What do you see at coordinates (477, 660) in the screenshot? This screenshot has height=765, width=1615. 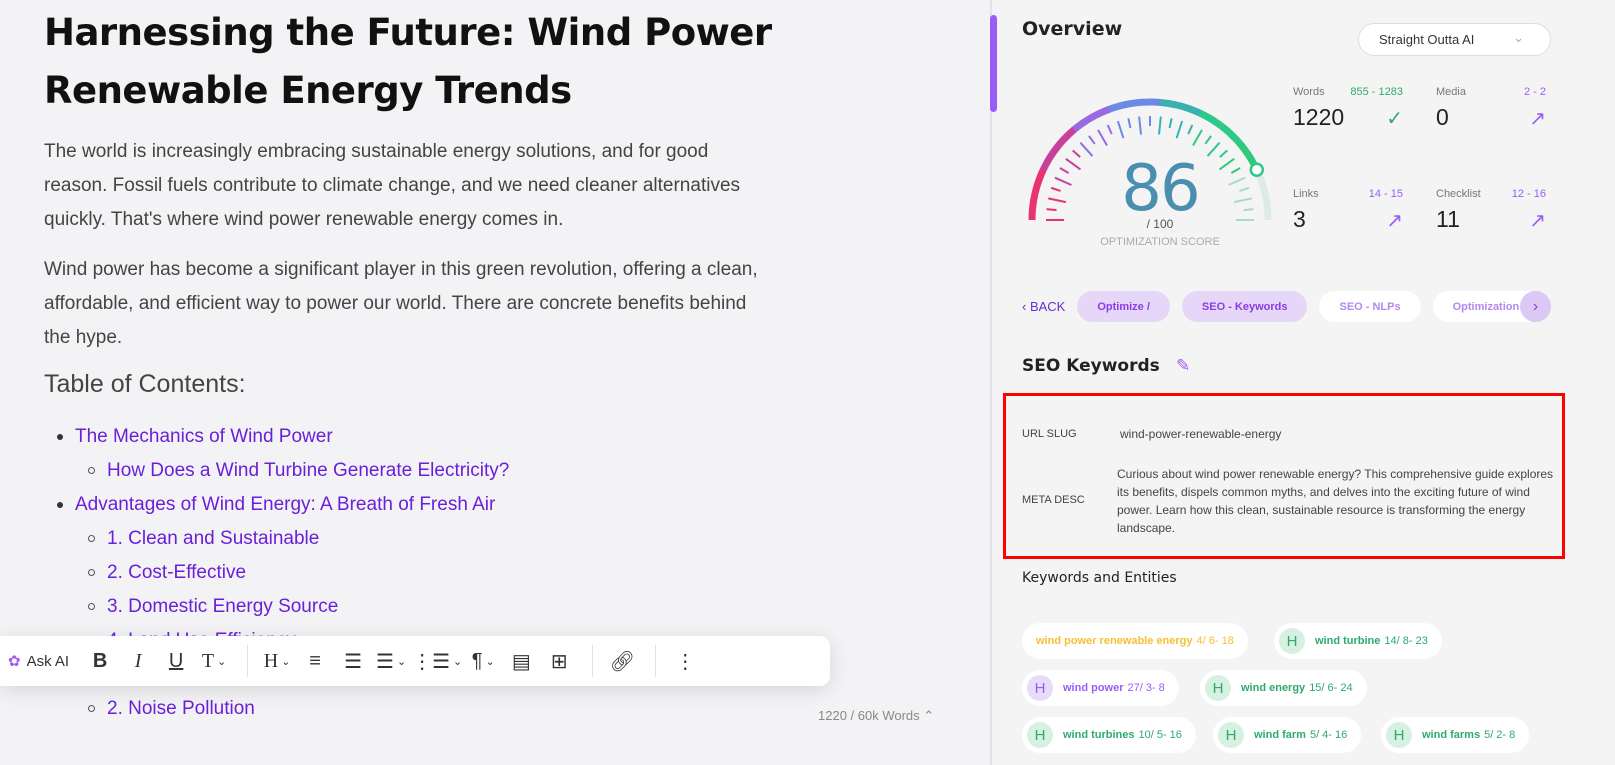 I see `pilcrow-icon: ¶` at bounding box center [477, 660].